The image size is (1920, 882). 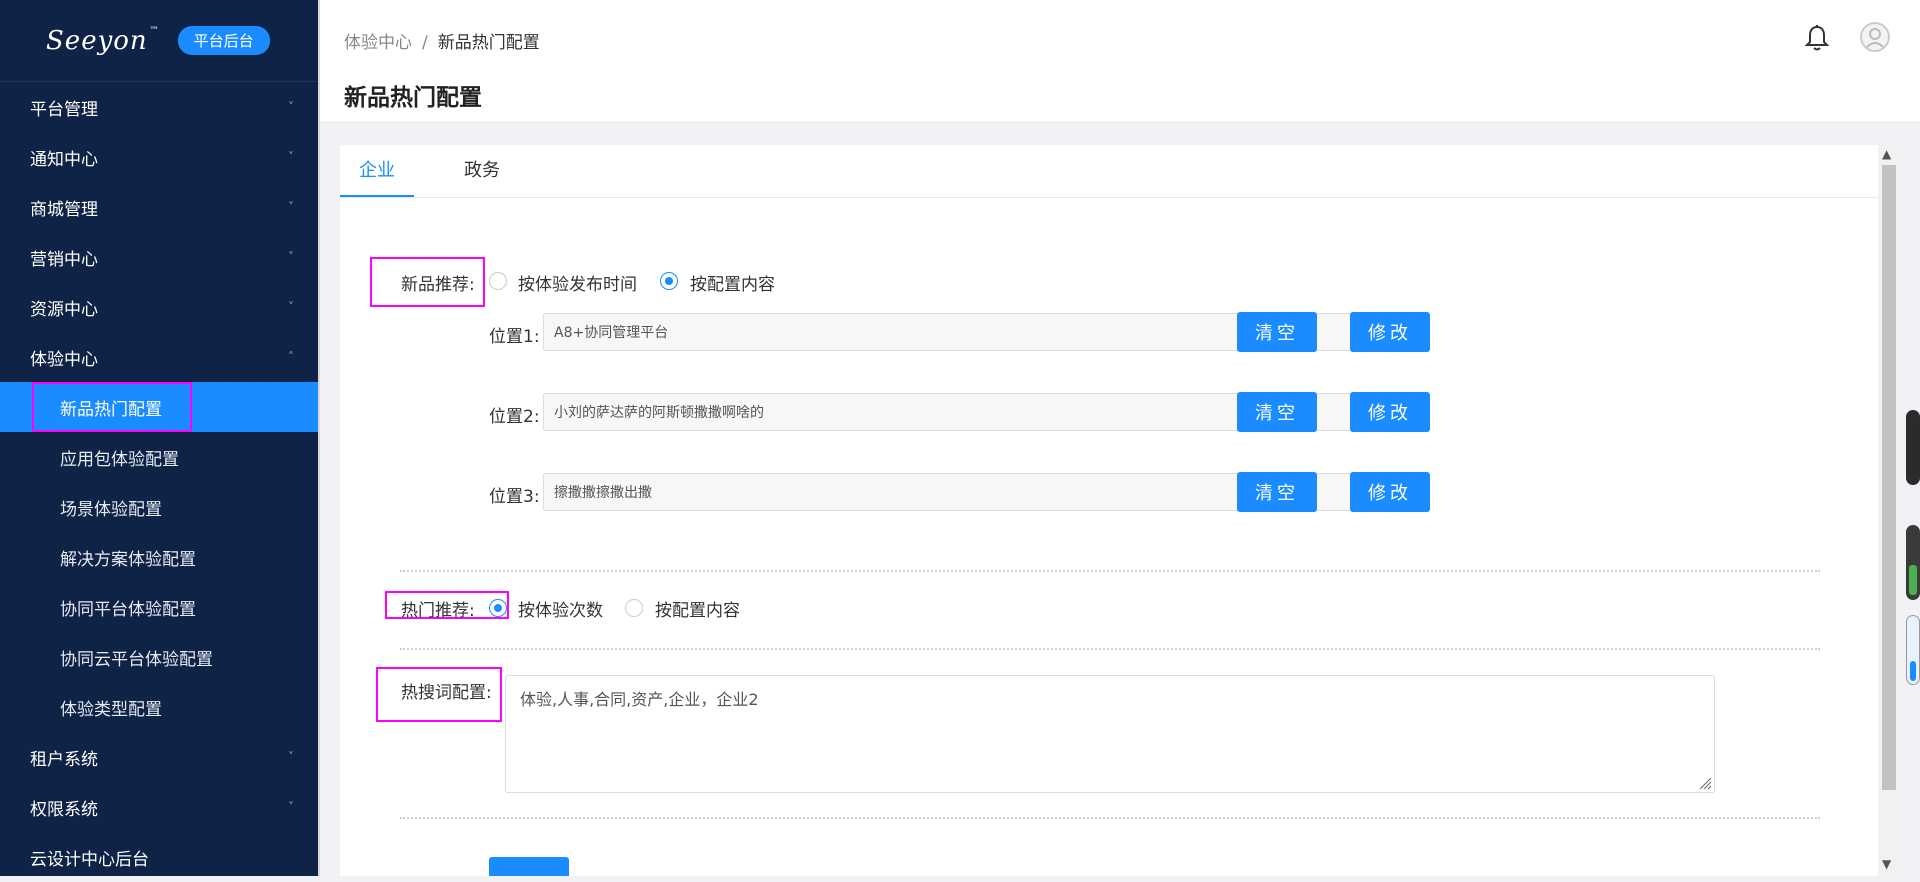 What do you see at coordinates (1886, 154) in the screenshot?
I see `scroll-up-icon: ▲` at bounding box center [1886, 154].